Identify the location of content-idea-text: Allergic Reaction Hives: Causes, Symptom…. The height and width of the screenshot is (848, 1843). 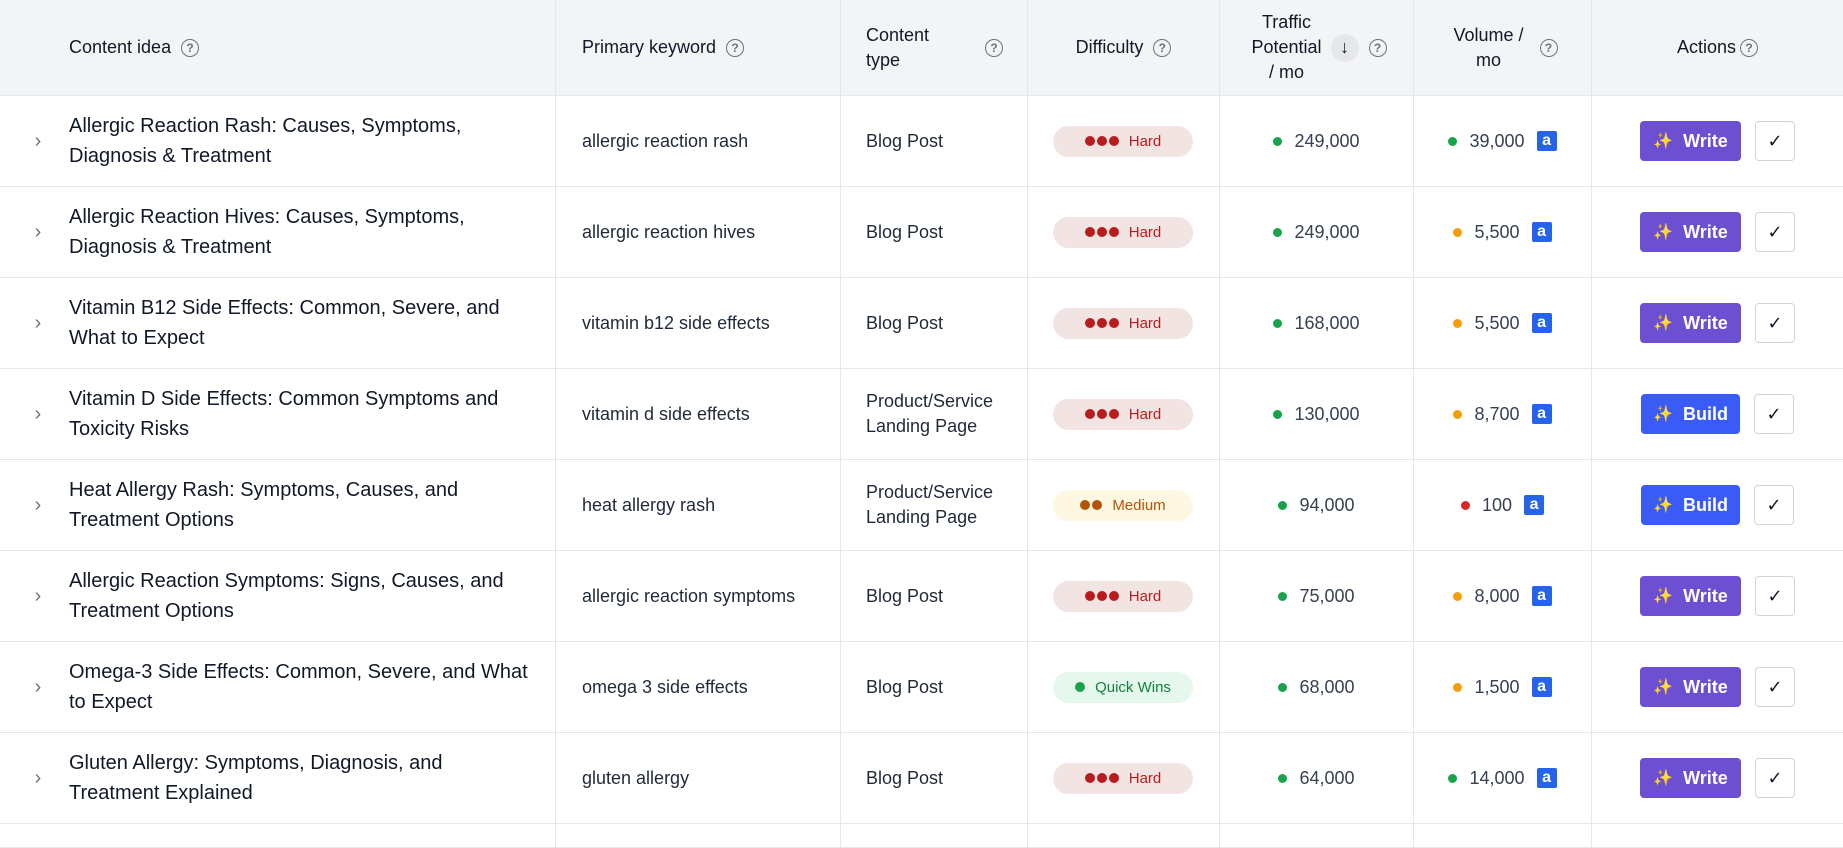
(267, 232).